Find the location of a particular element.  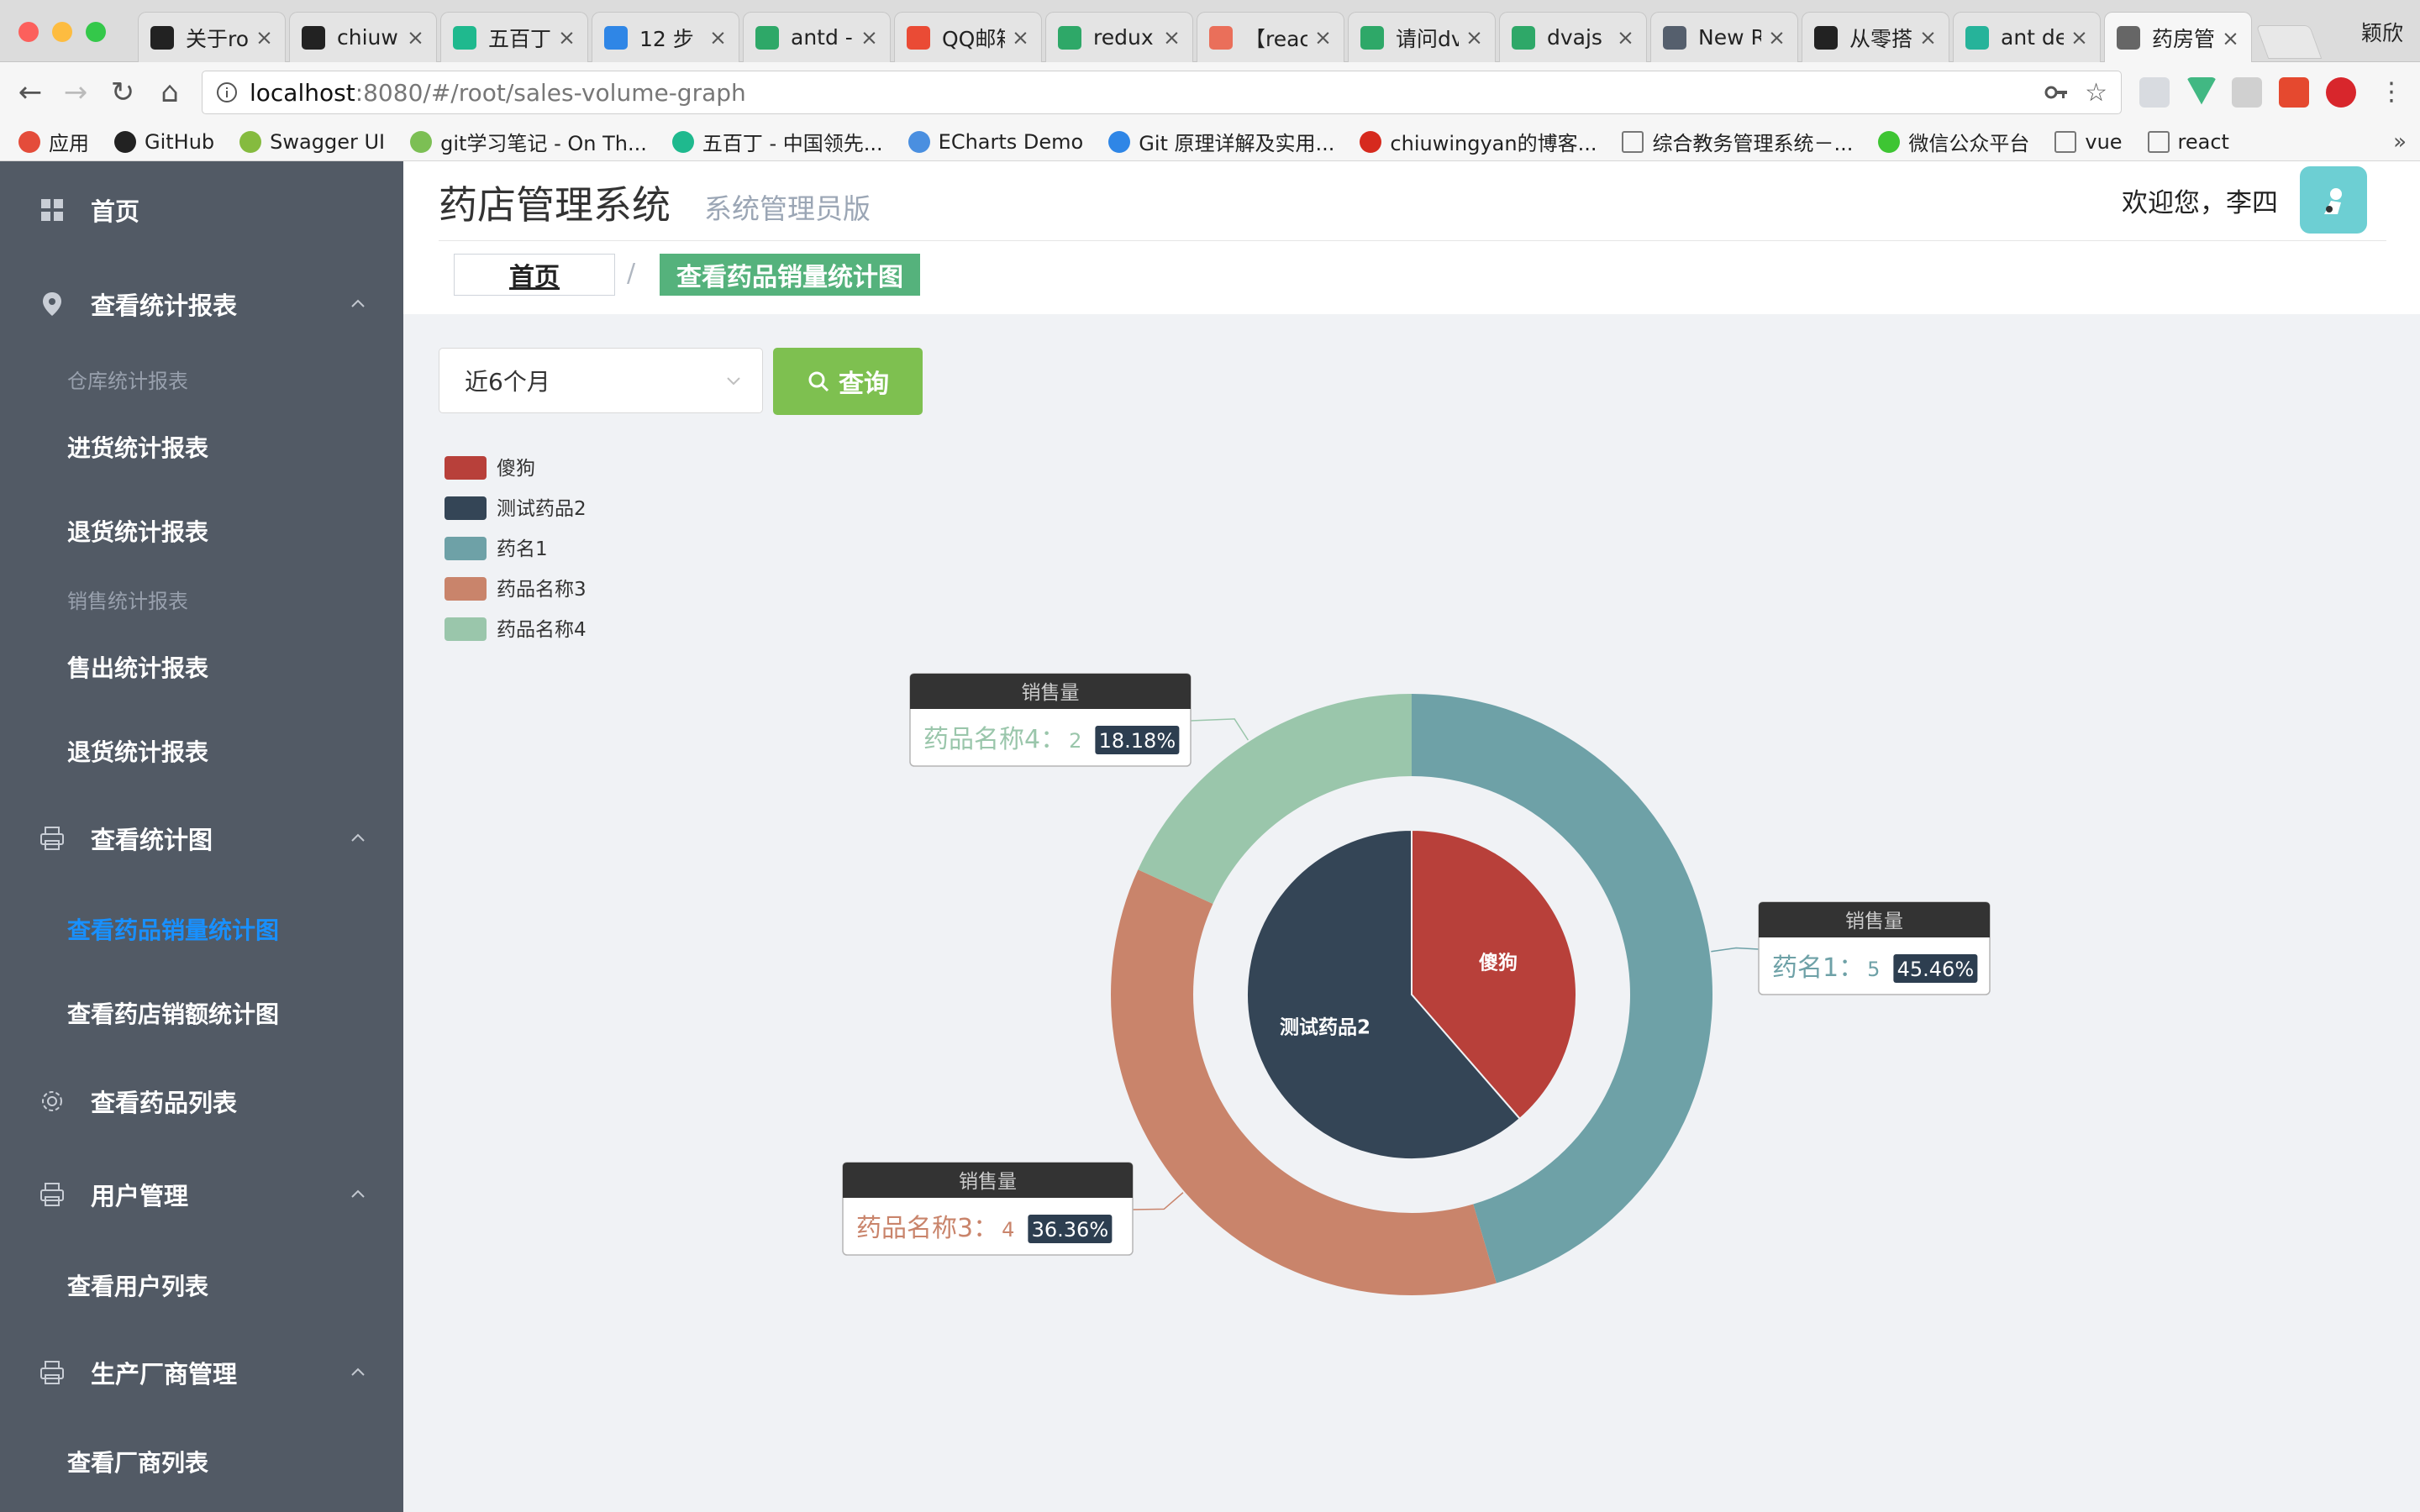

bookmark-label: 应用 is located at coordinates (69, 143).